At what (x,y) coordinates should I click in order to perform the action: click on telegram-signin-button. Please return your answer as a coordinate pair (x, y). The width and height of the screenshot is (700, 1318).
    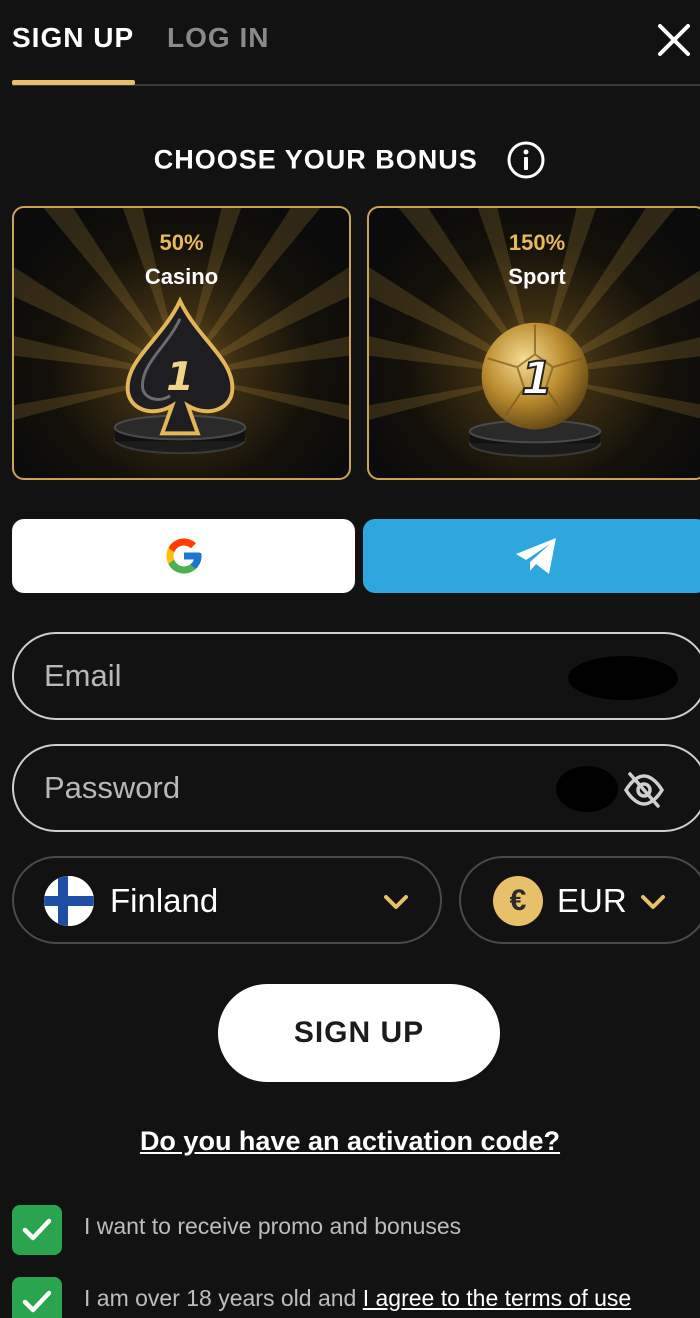
    Looking at the image, I should click on (531, 556).